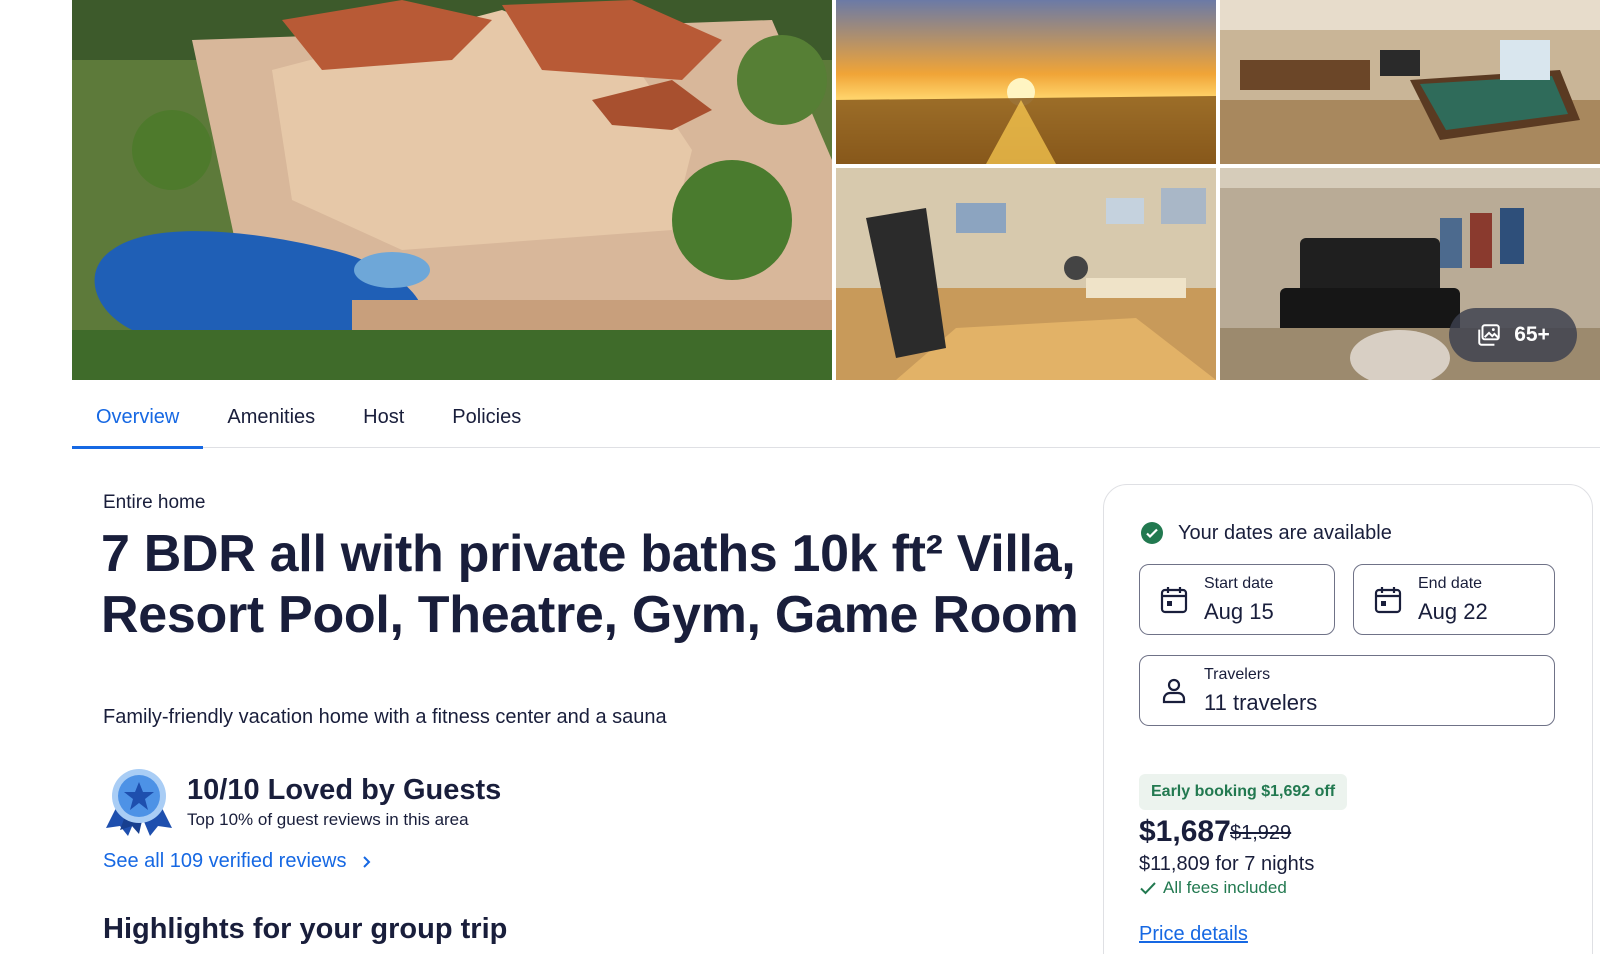  Describe the element at coordinates (225, 861) in the screenshot. I see `reviews-link-label: See all 109 verified reviews` at that location.